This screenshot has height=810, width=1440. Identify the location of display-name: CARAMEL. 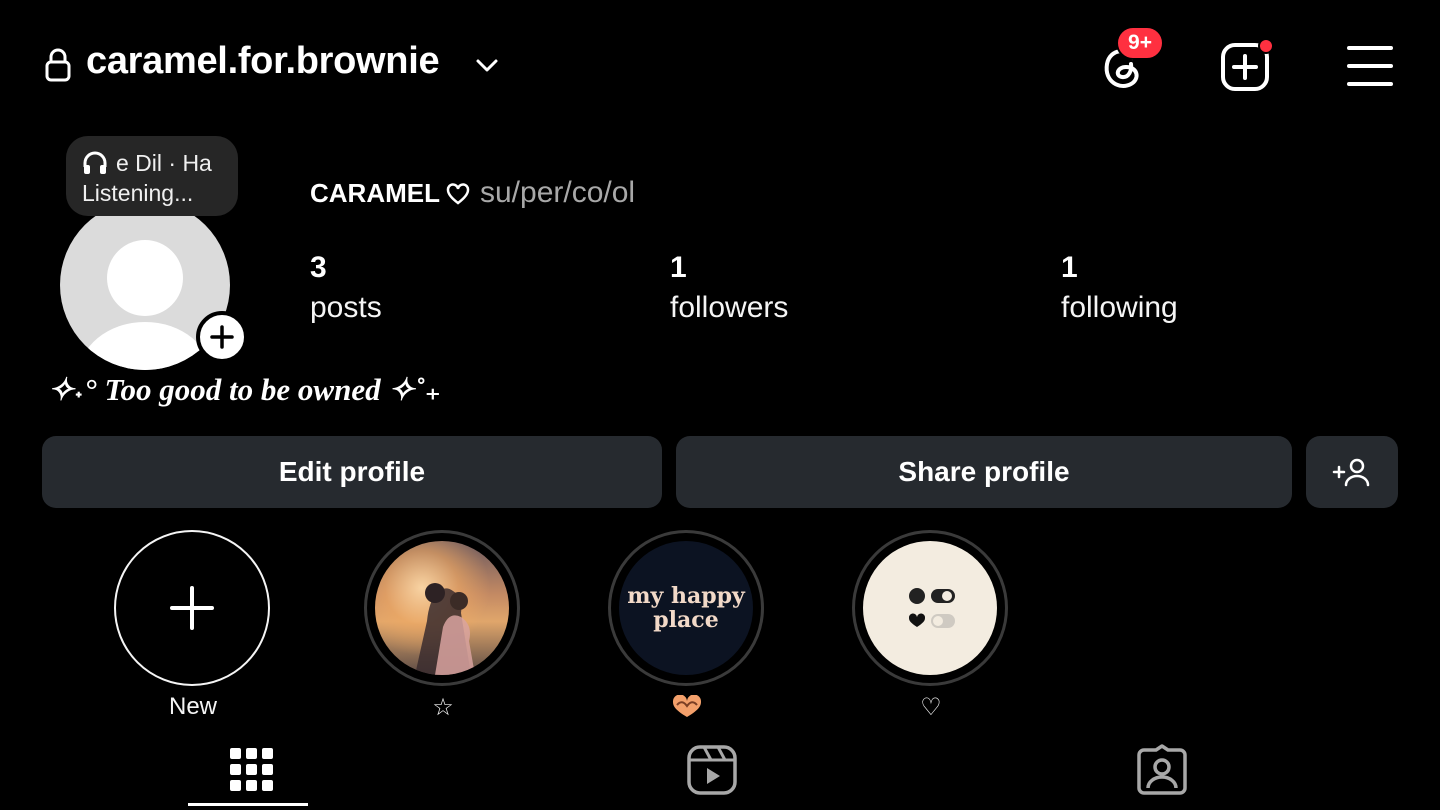
(390, 193).